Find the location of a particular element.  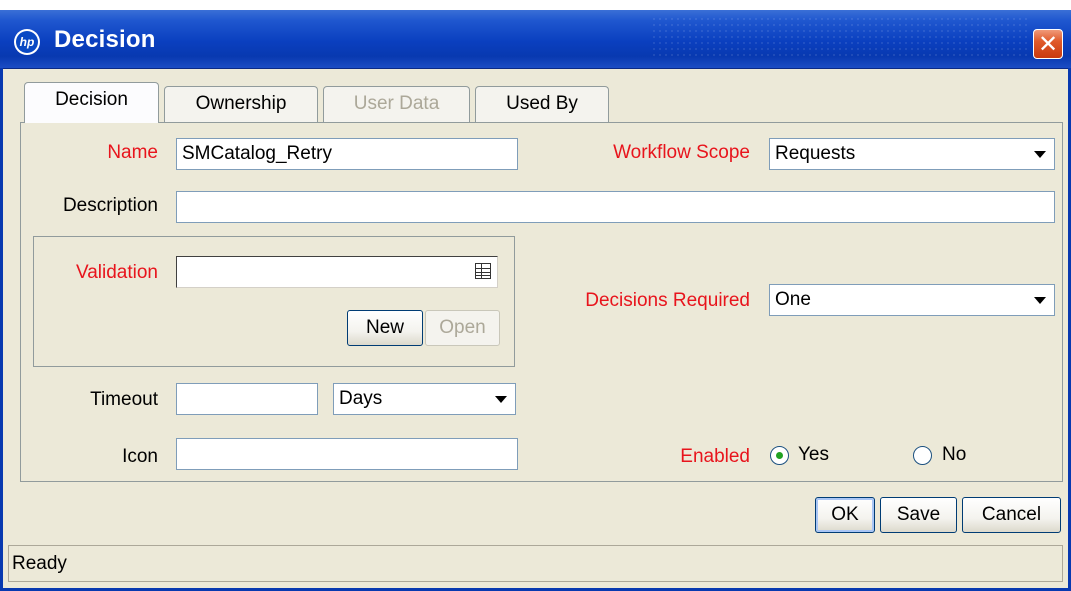

title-bar-texture is located at coordinates (841, 38).